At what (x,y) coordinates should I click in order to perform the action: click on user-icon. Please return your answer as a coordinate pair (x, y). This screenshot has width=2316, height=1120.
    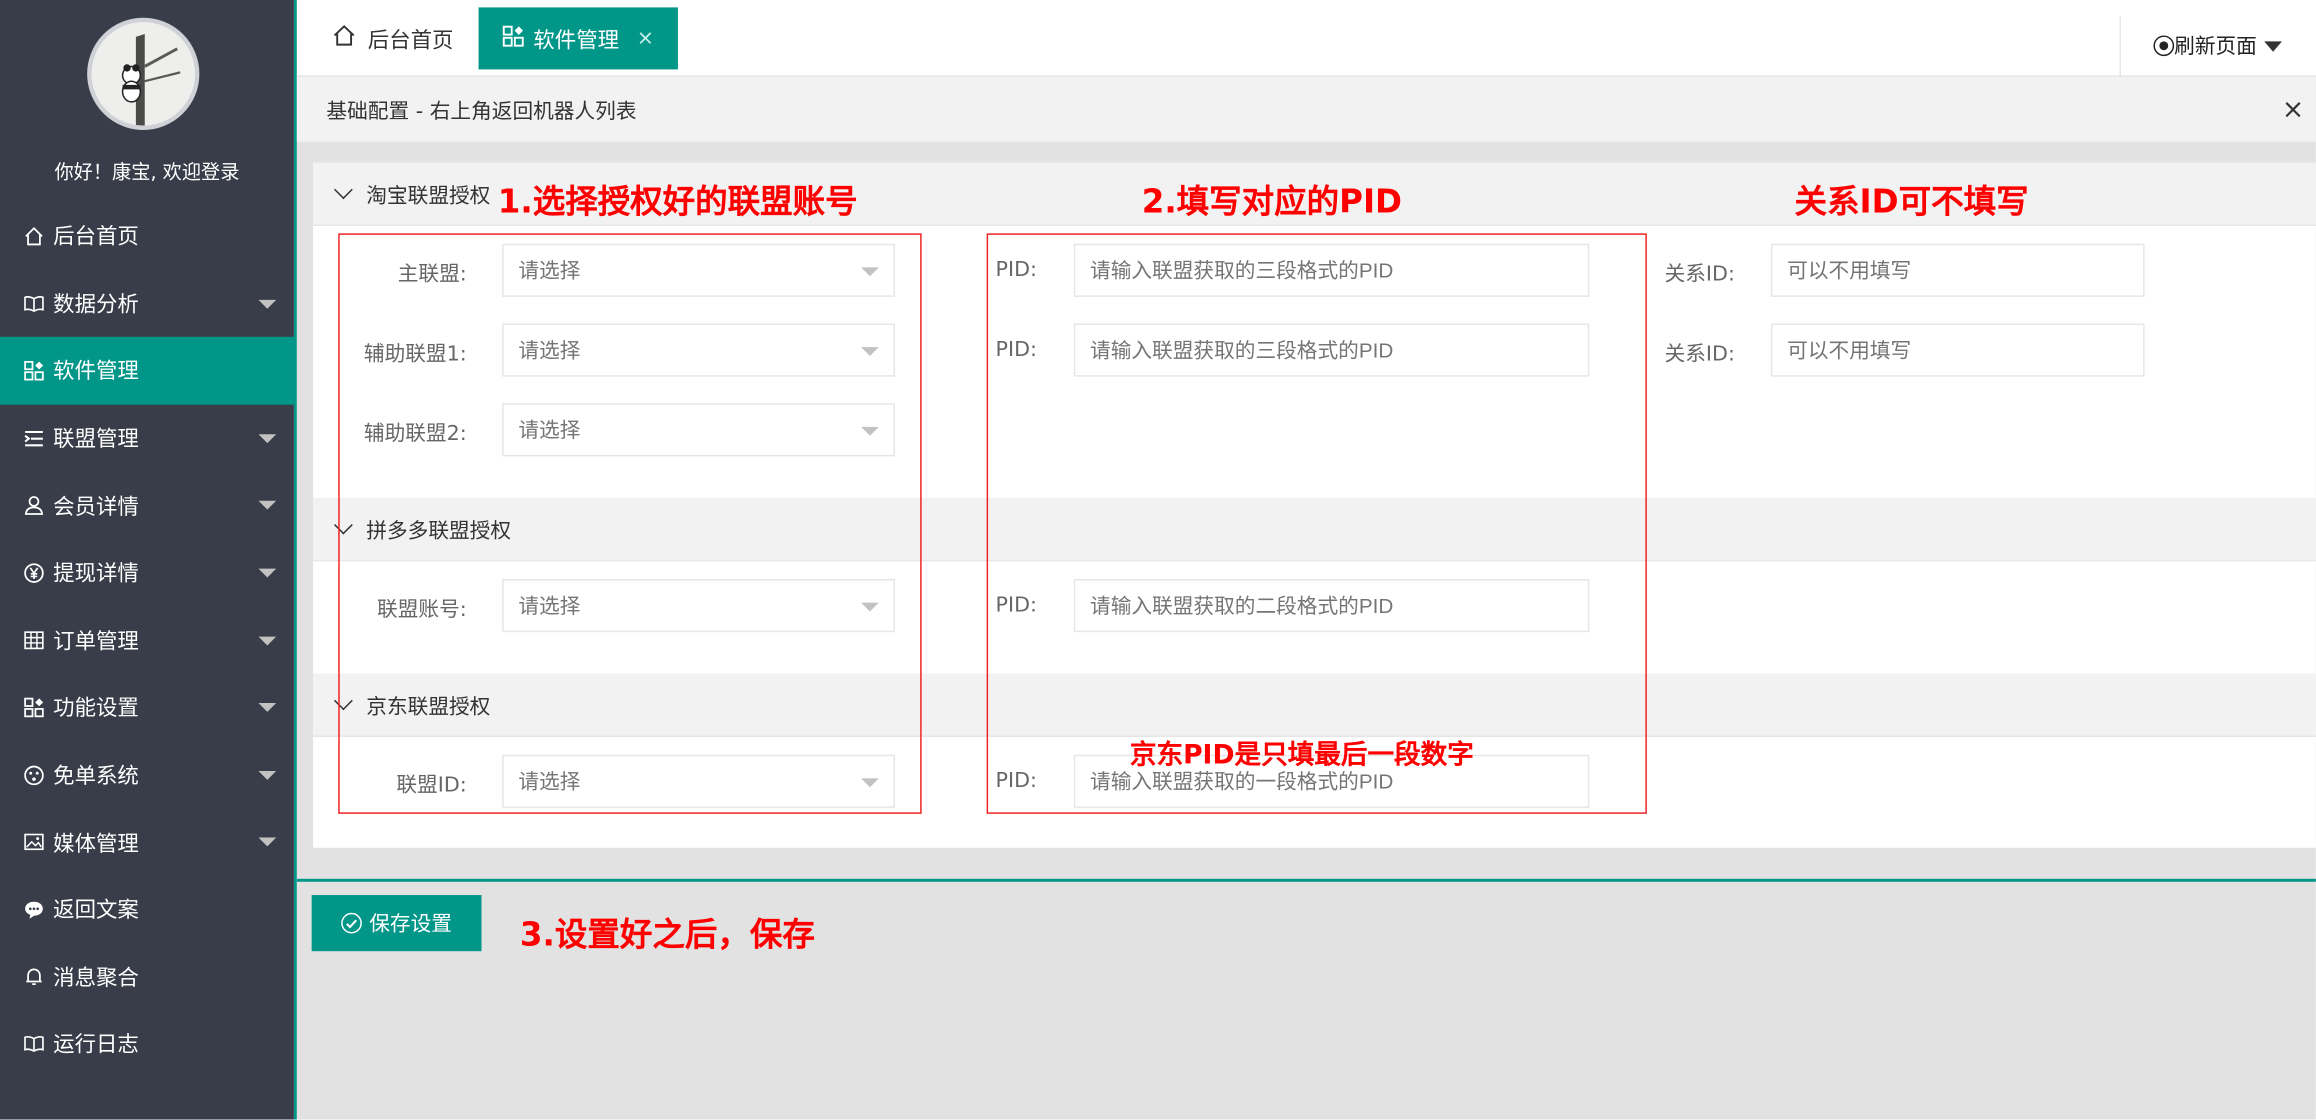
    Looking at the image, I should click on (34, 505).